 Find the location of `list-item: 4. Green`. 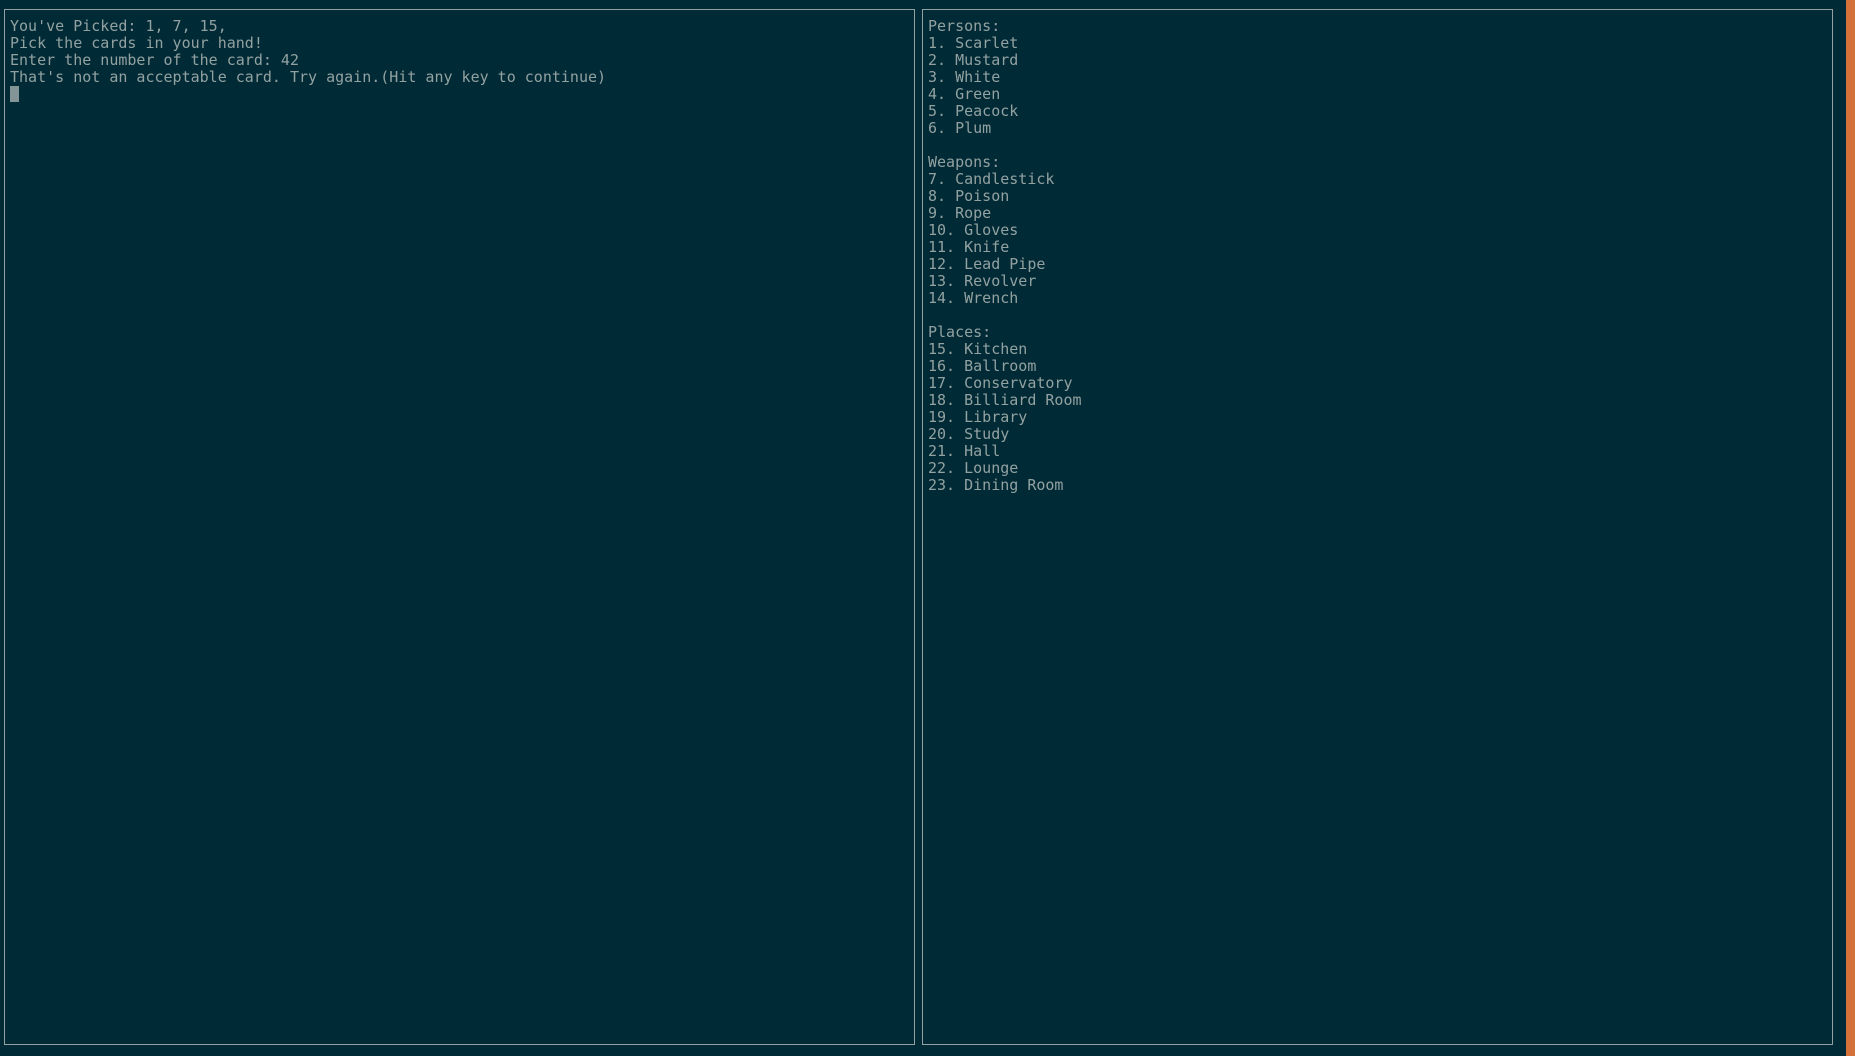

list-item: 4. Green is located at coordinates (964, 94).